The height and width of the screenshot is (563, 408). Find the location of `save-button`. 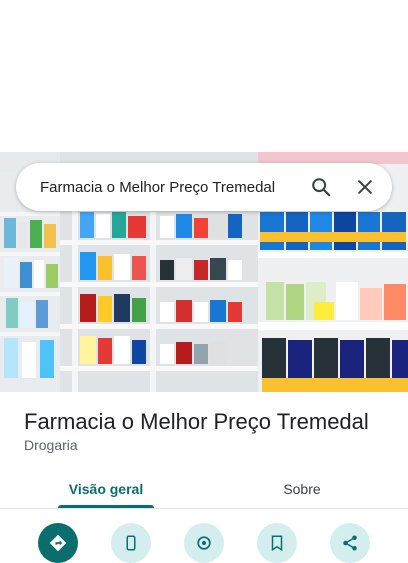

save-button is located at coordinates (277, 543).